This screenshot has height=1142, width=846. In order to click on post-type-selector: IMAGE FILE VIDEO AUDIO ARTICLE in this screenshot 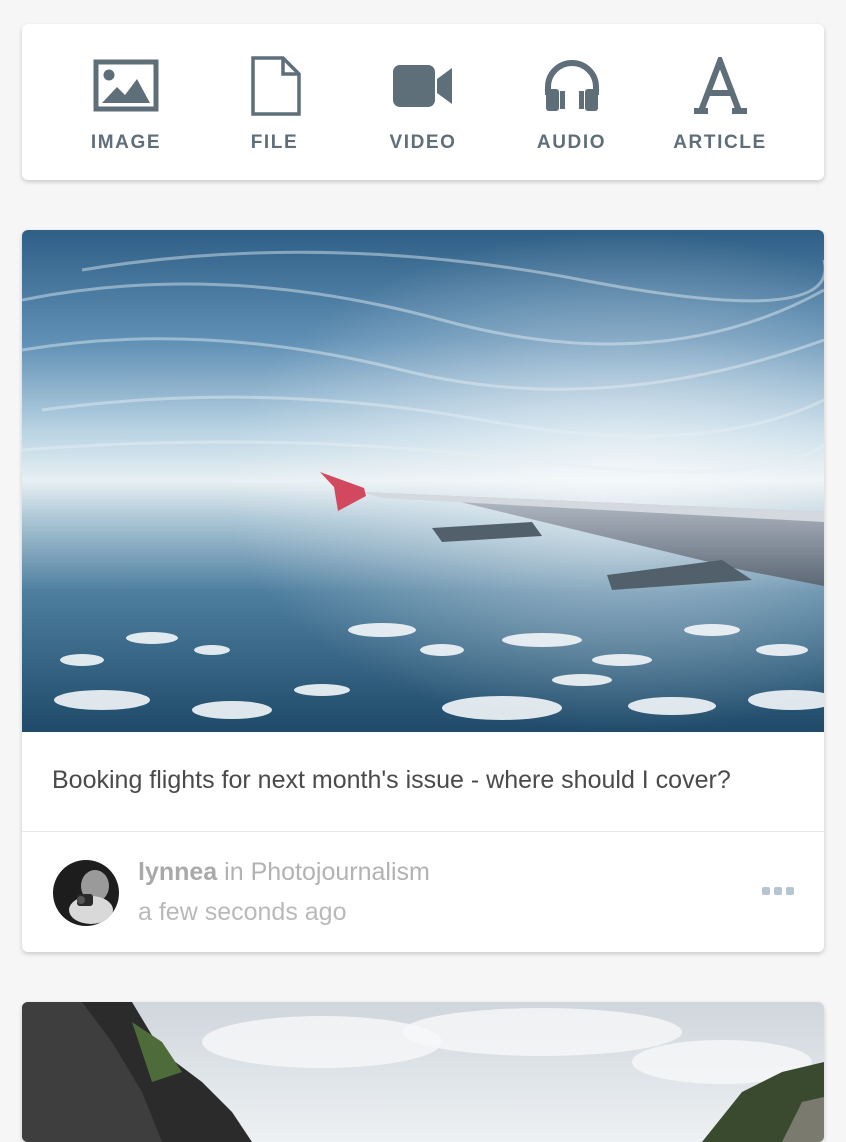, I will do `click(423, 102)`.